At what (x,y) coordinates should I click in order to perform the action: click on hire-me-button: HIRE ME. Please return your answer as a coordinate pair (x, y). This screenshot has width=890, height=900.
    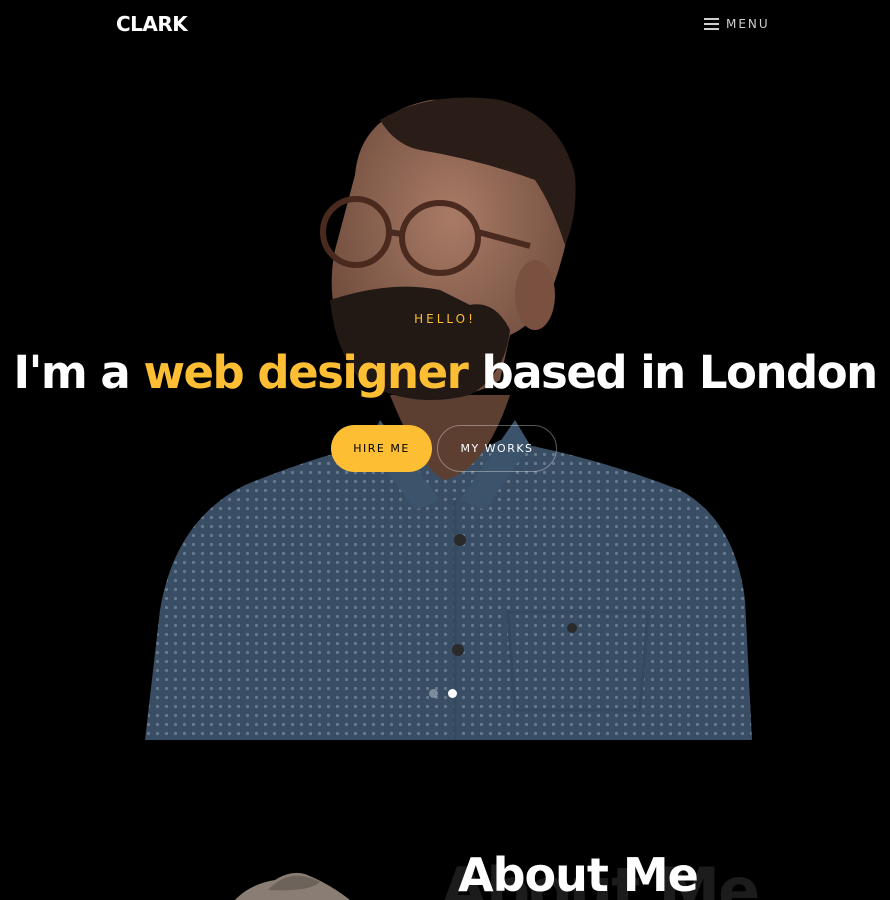
    Looking at the image, I should click on (381, 448).